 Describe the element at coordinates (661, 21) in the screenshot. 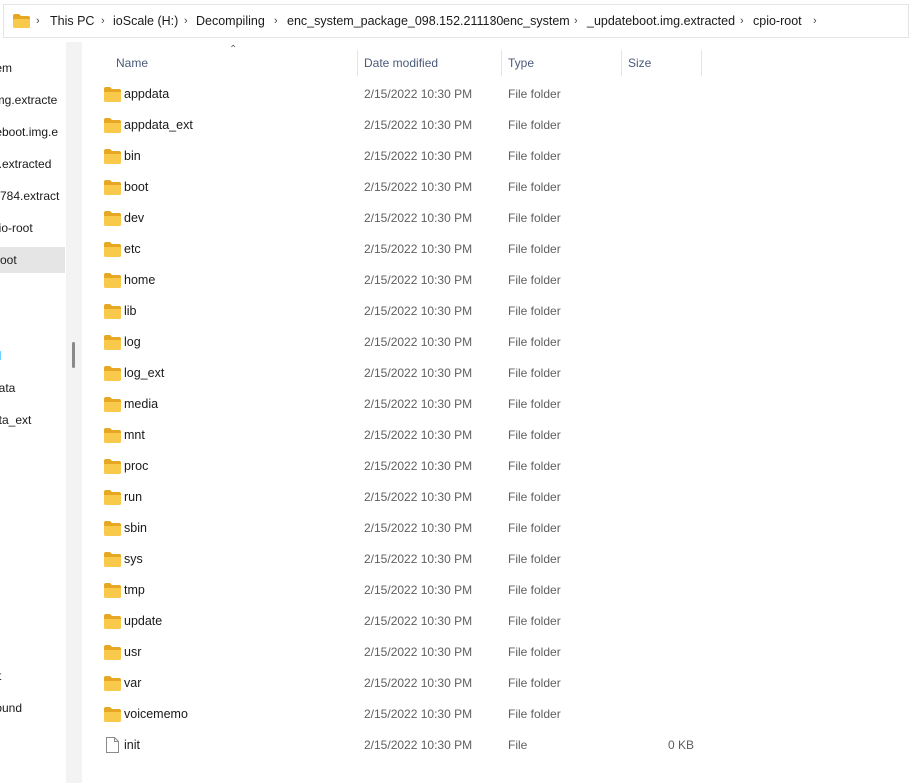

I see `breadcrumb-item-updateboot: _updateboot.img.extracted` at that location.